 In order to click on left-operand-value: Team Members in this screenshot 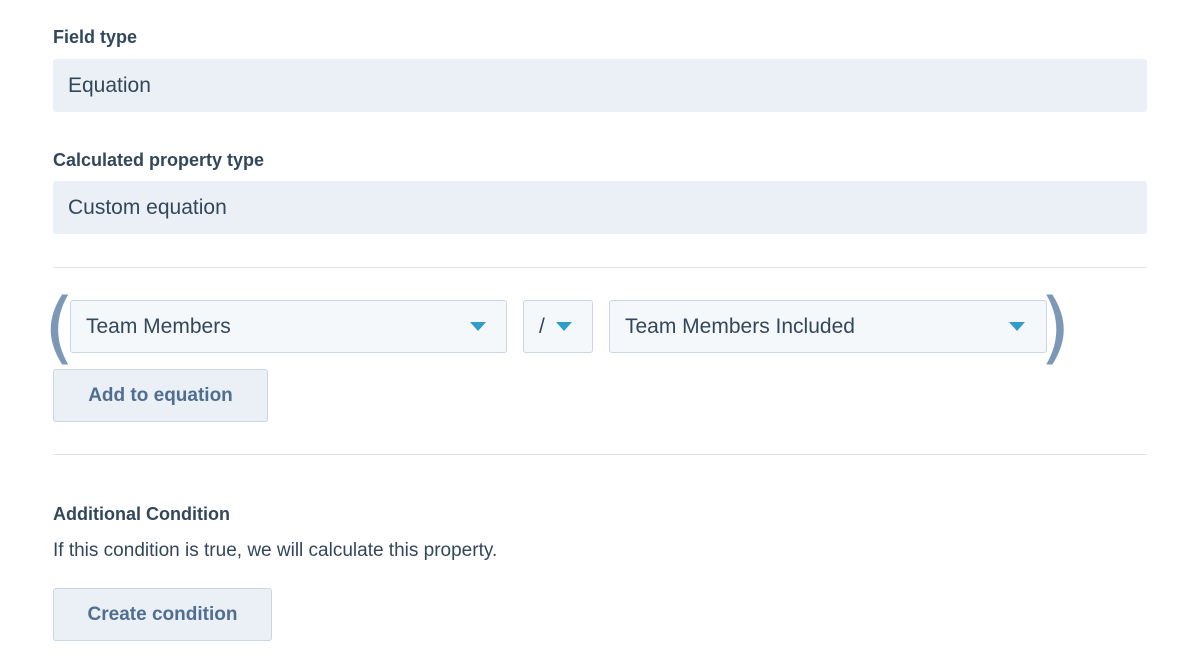, I will do `click(158, 326)`.